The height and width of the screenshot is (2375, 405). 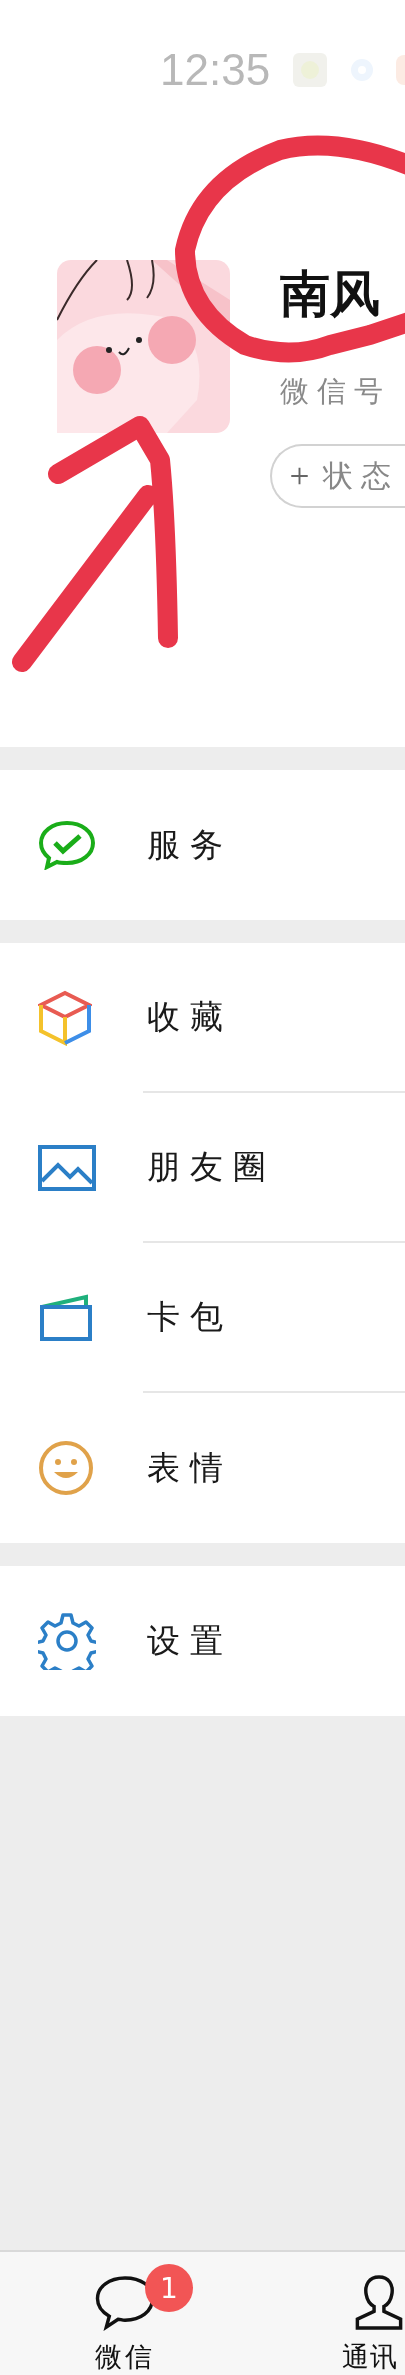 What do you see at coordinates (169, 2288) in the screenshot?
I see `unread-badge: 1` at bounding box center [169, 2288].